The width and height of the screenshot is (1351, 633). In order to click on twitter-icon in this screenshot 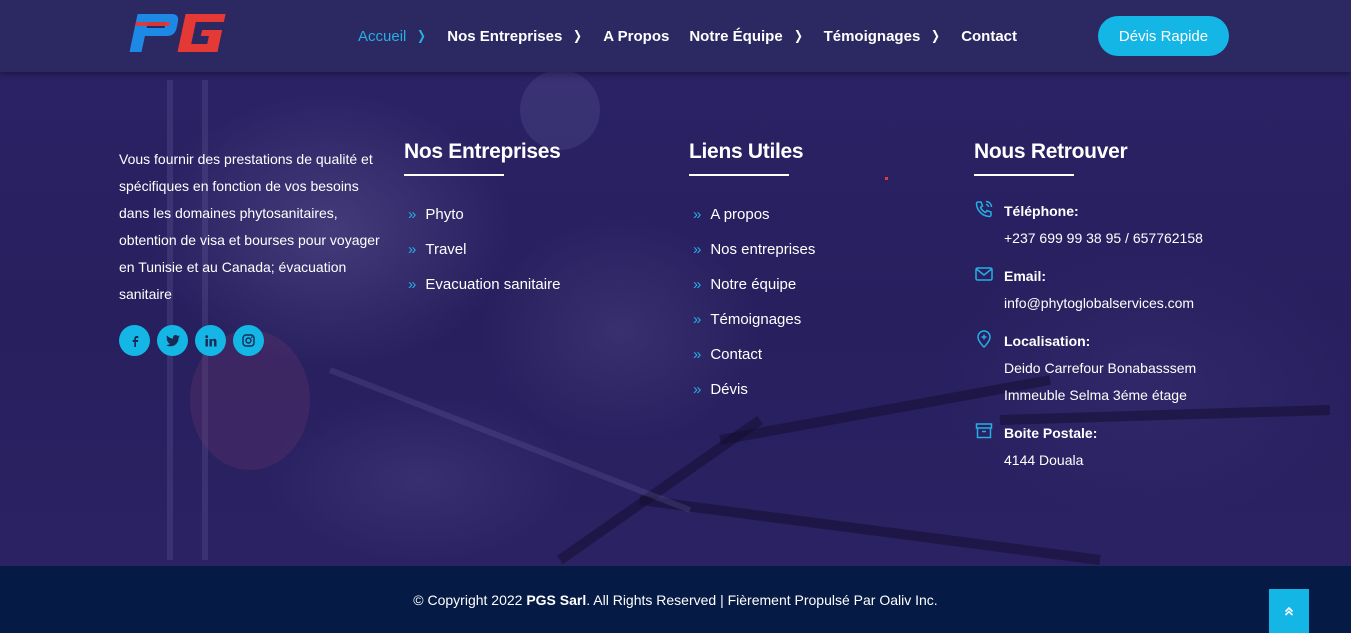, I will do `click(172, 340)`.